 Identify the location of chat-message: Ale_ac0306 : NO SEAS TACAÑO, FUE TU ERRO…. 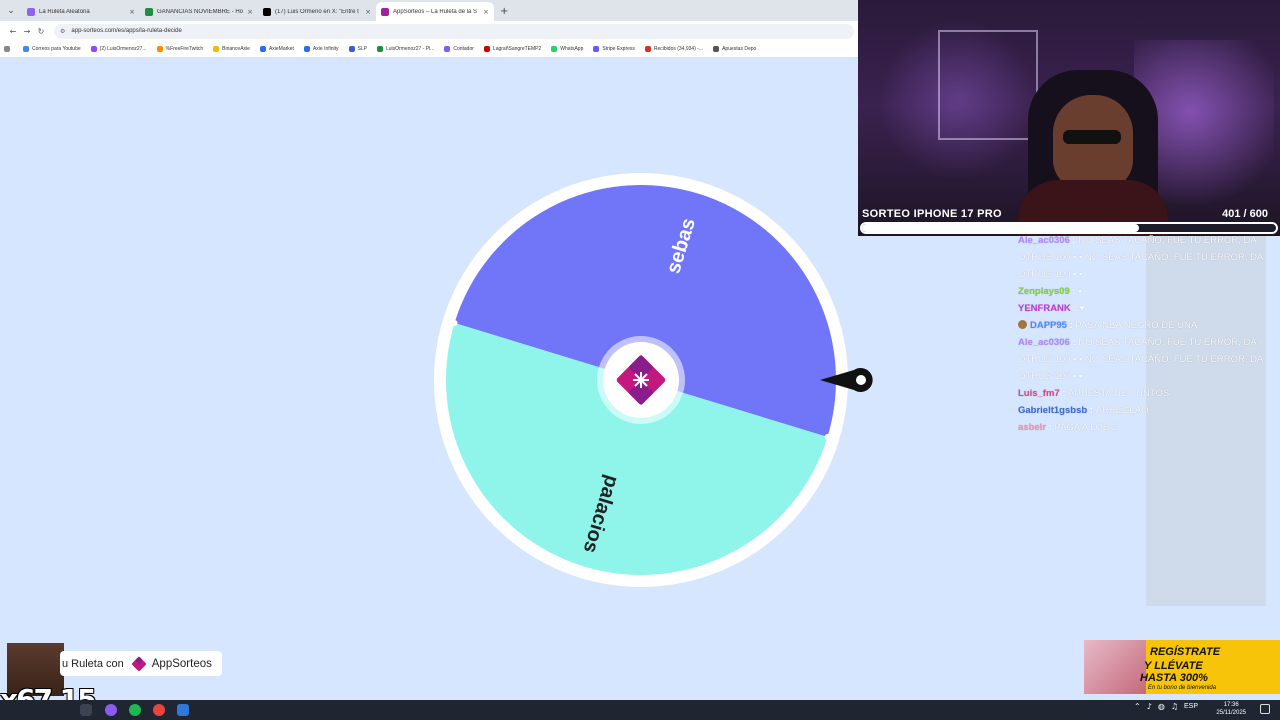
(1144, 359).